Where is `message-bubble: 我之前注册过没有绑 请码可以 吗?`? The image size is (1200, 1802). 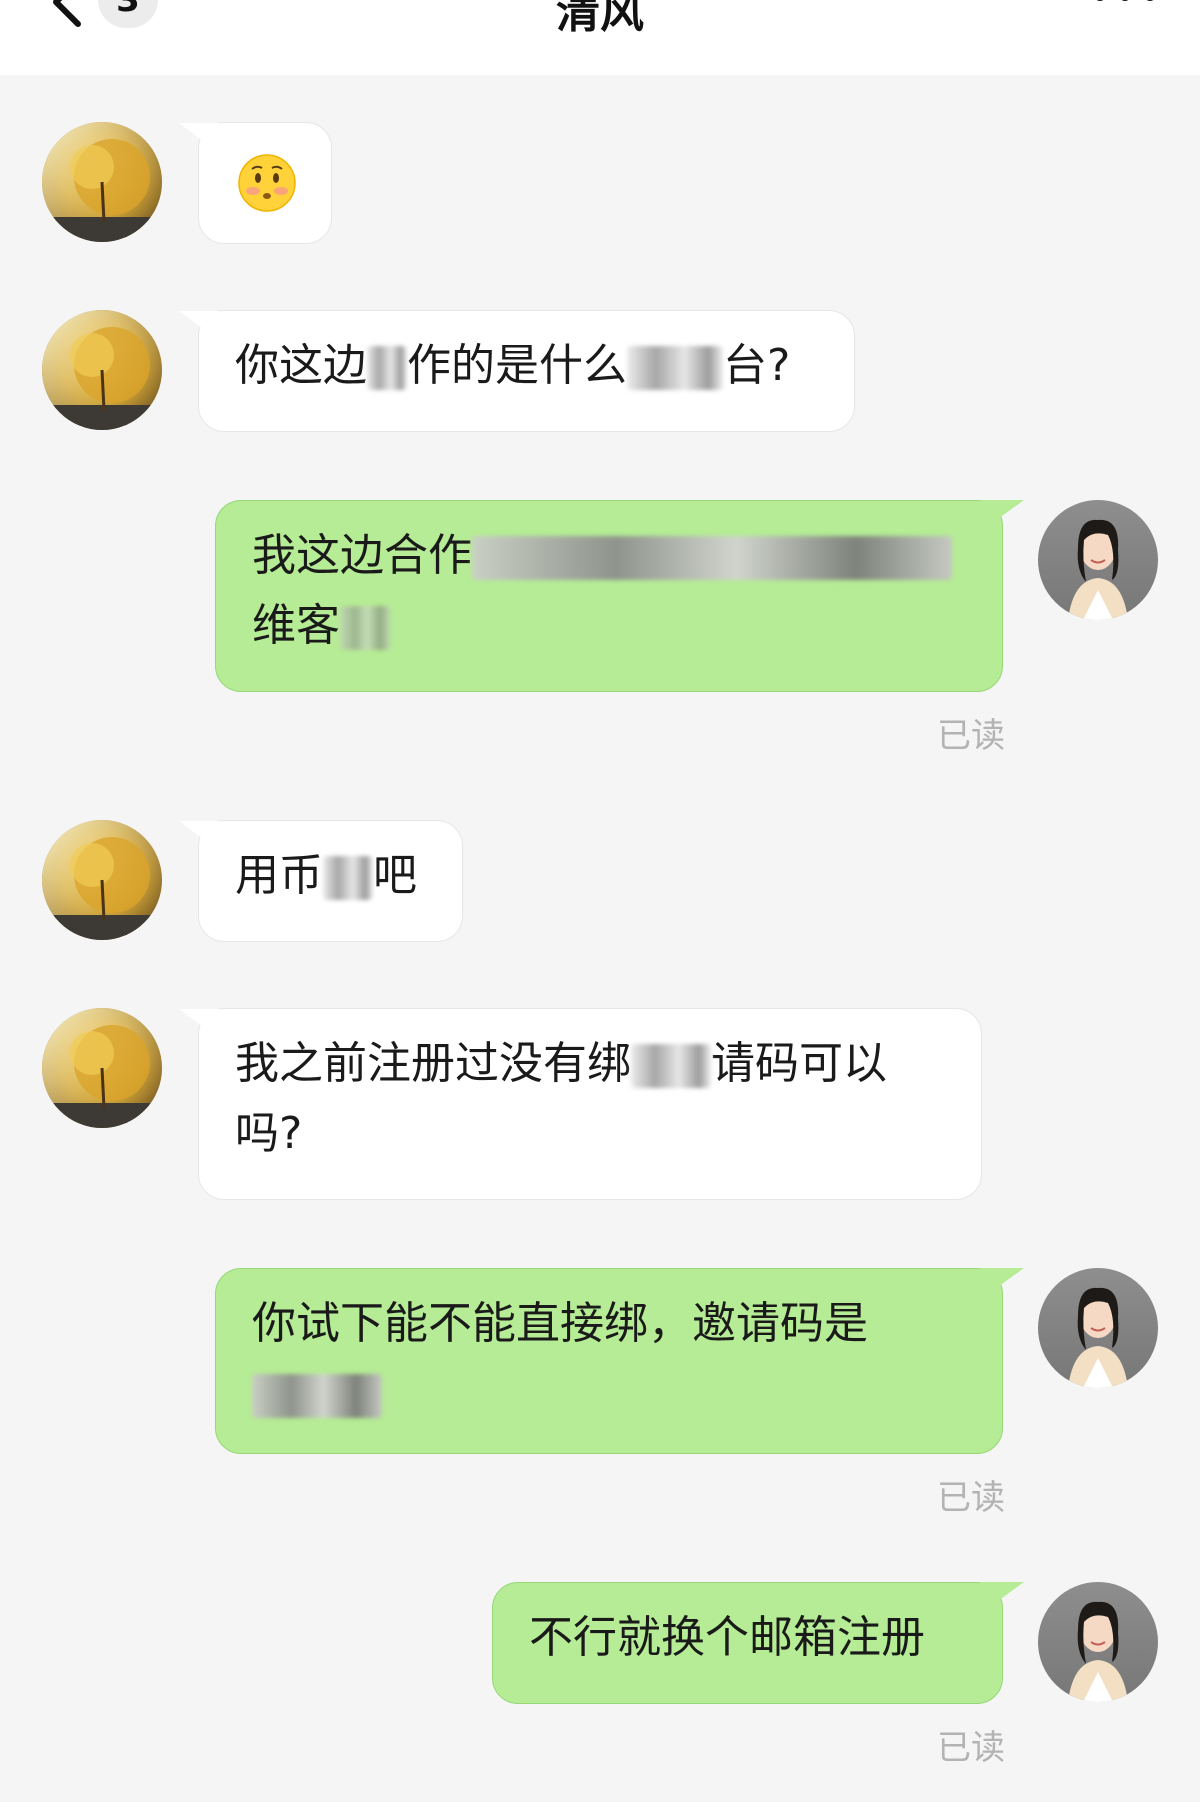 message-bubble: 我之前注册过没有绑 请码可以 吗? is located at coordinates (590, 1104).